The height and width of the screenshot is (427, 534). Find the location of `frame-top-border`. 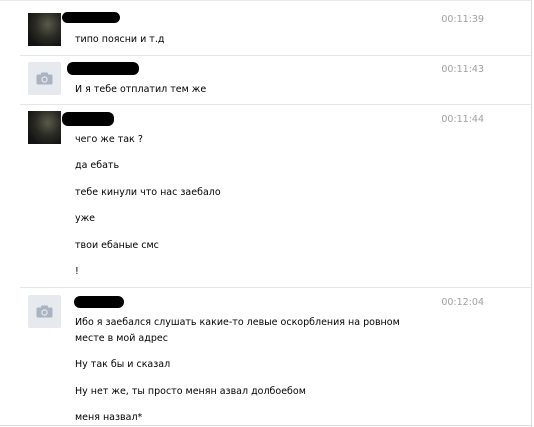

frame-top-border is located at coordinates (266, 0).